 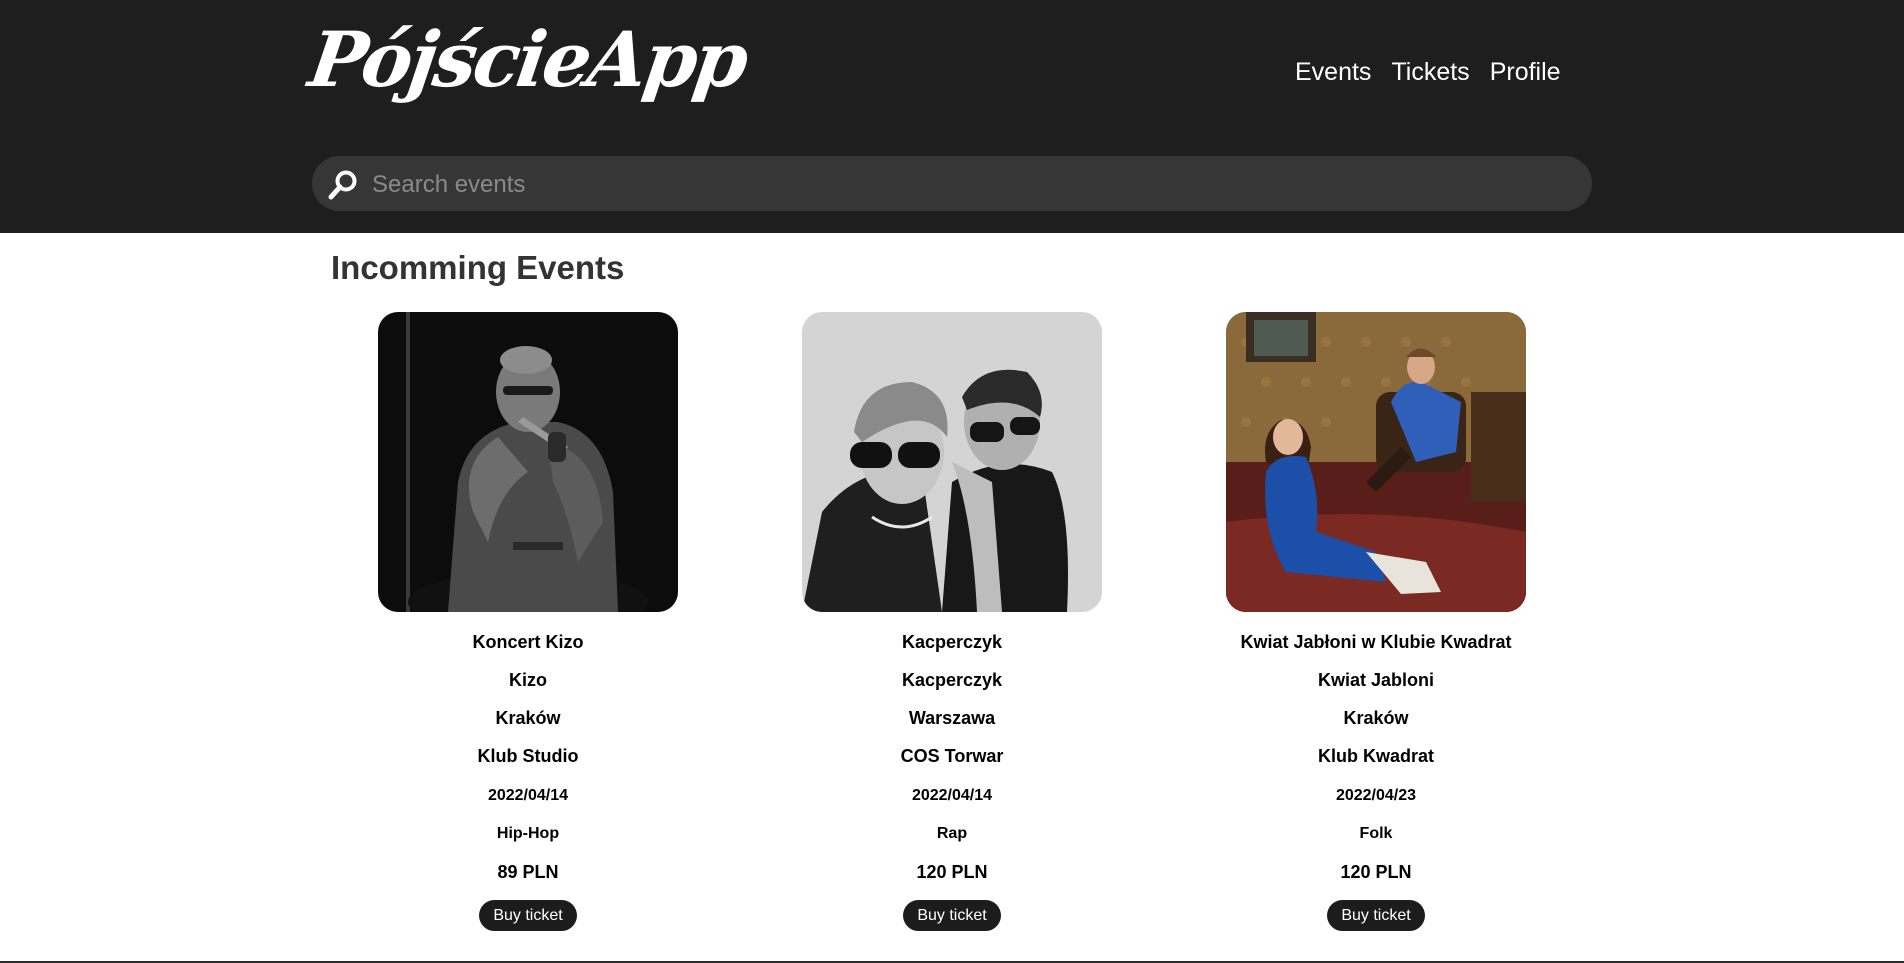 I want to click on event-title: Koncert Kizo, so click(x=528, y=642).